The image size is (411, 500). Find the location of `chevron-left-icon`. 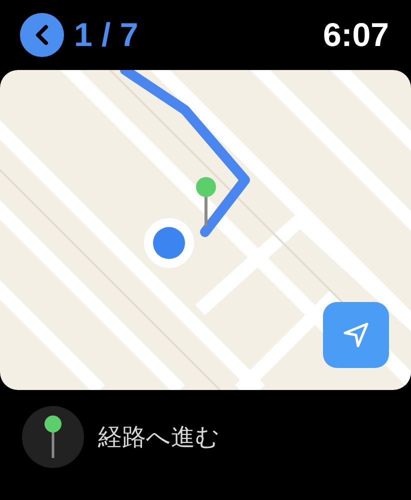

chevron-left-icon is located at coordinates (42, 35).